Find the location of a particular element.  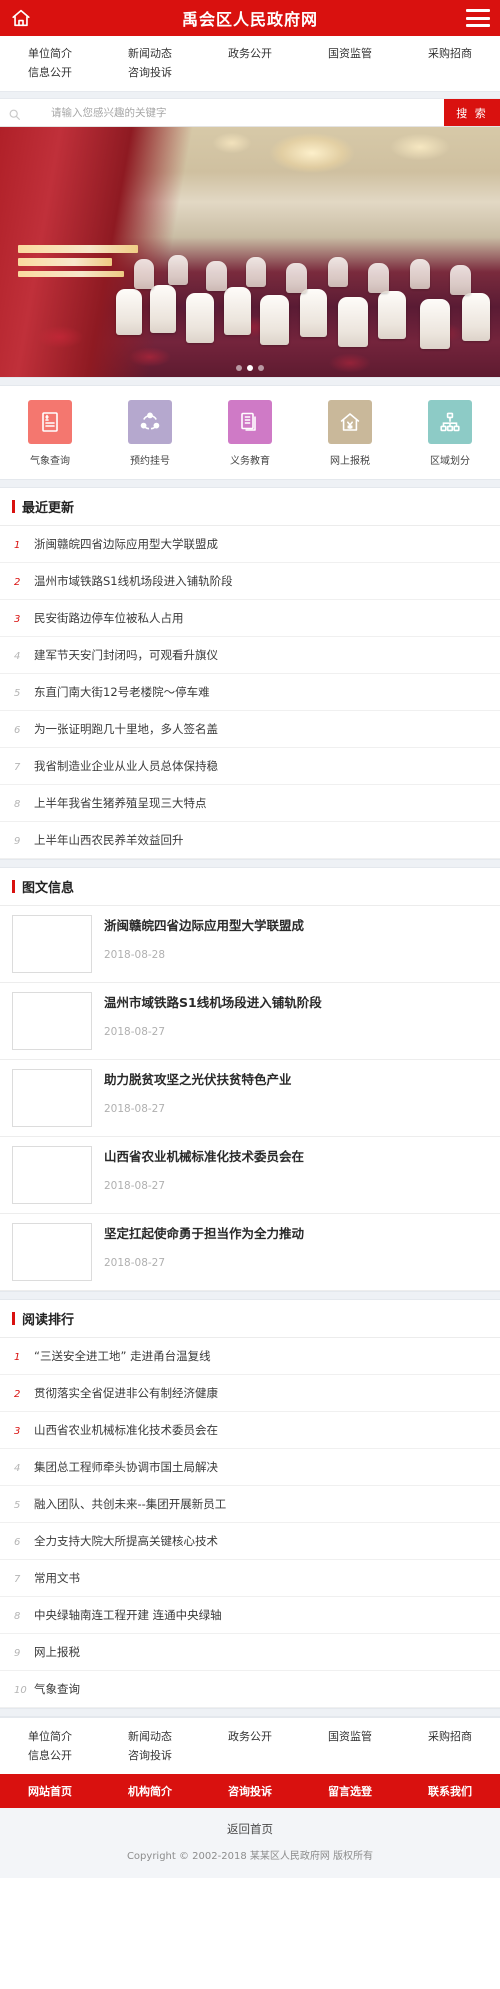

item-title: 助力脱贫攻坚之光伏扶贫特色产业 is located at coordinates (198, 1079).